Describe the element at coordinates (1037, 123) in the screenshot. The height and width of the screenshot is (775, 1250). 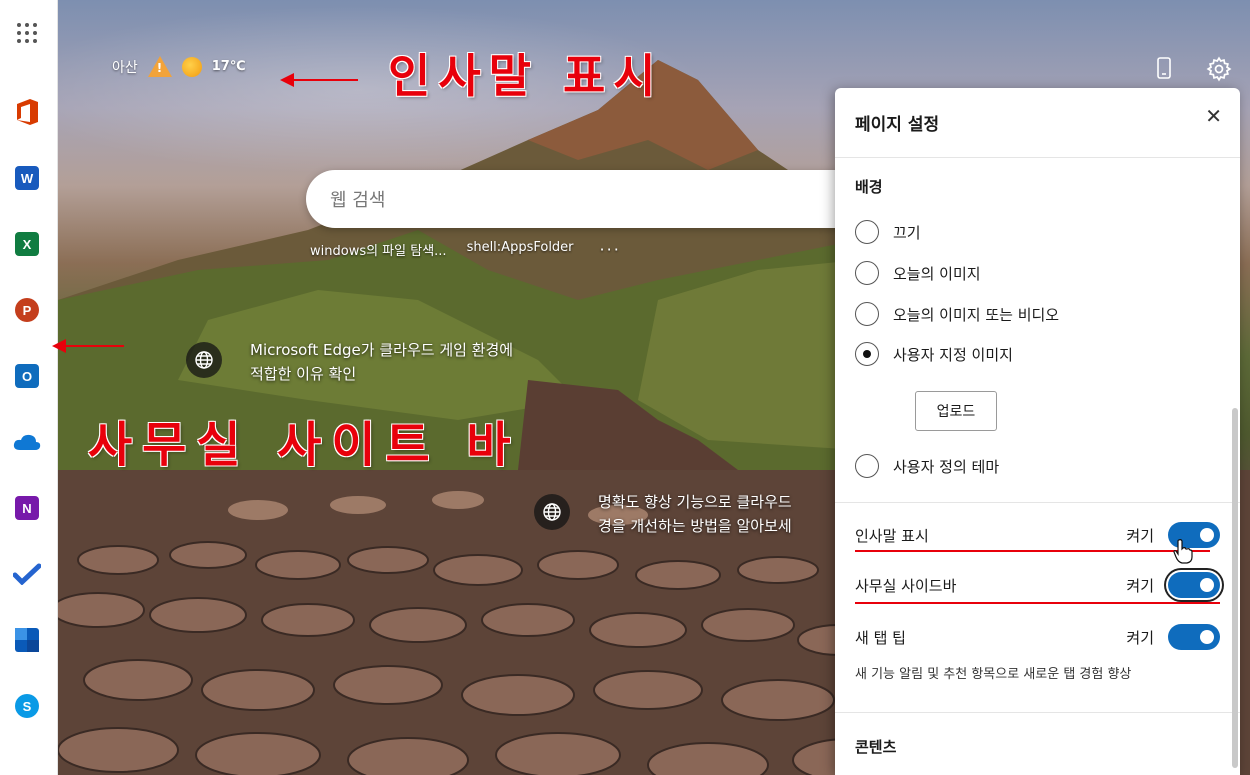
I see `panel-title: 페이지 설정` at that location.